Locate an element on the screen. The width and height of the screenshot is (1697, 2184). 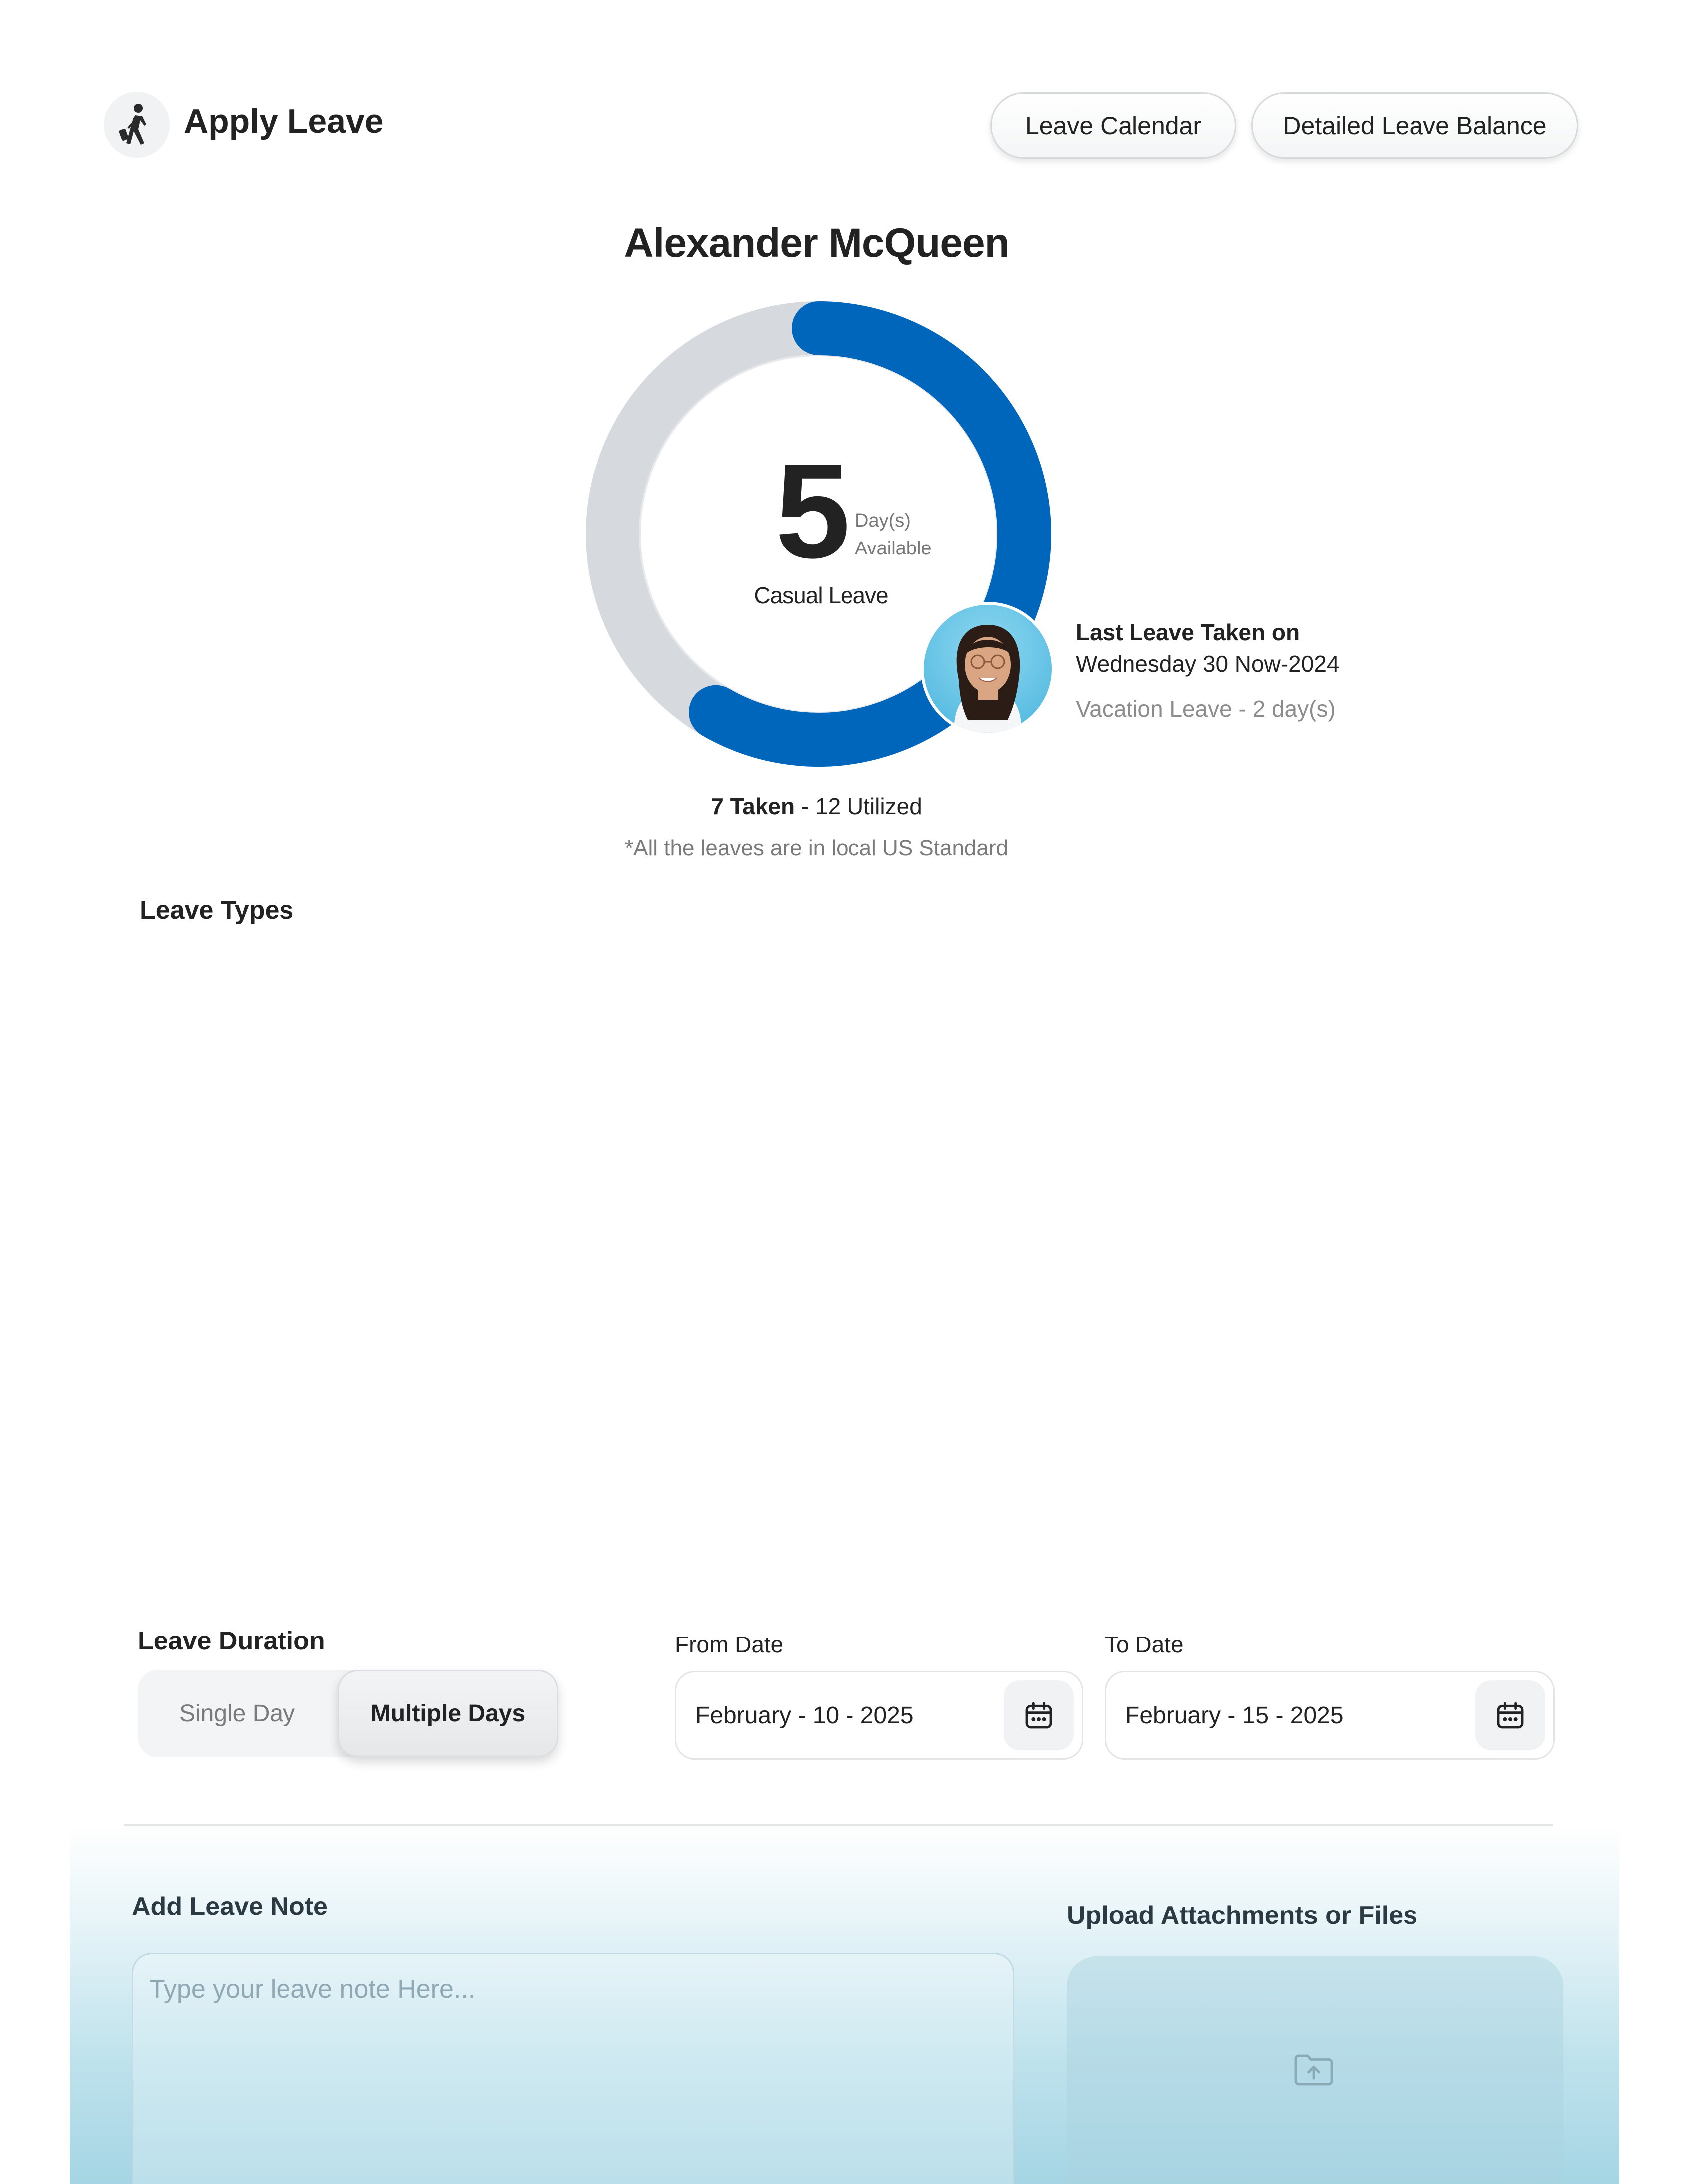
last-leave-title: Last Leave Taken on is located at coordinates (1188, 632).